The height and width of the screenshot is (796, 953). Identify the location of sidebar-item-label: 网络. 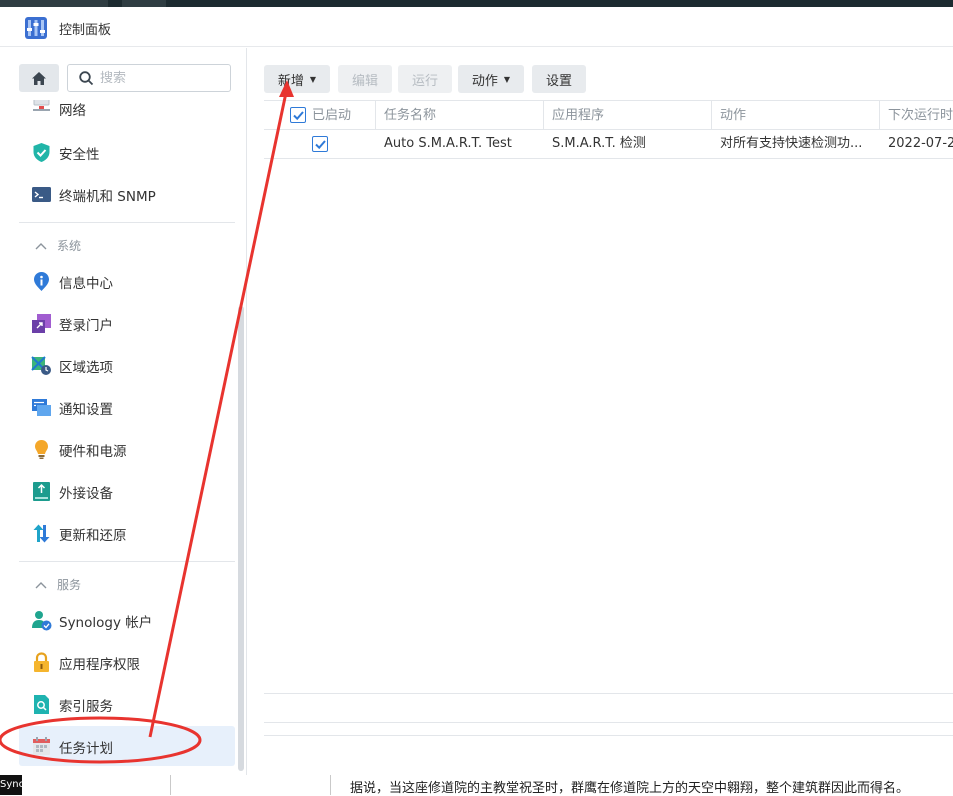
(72, 111).